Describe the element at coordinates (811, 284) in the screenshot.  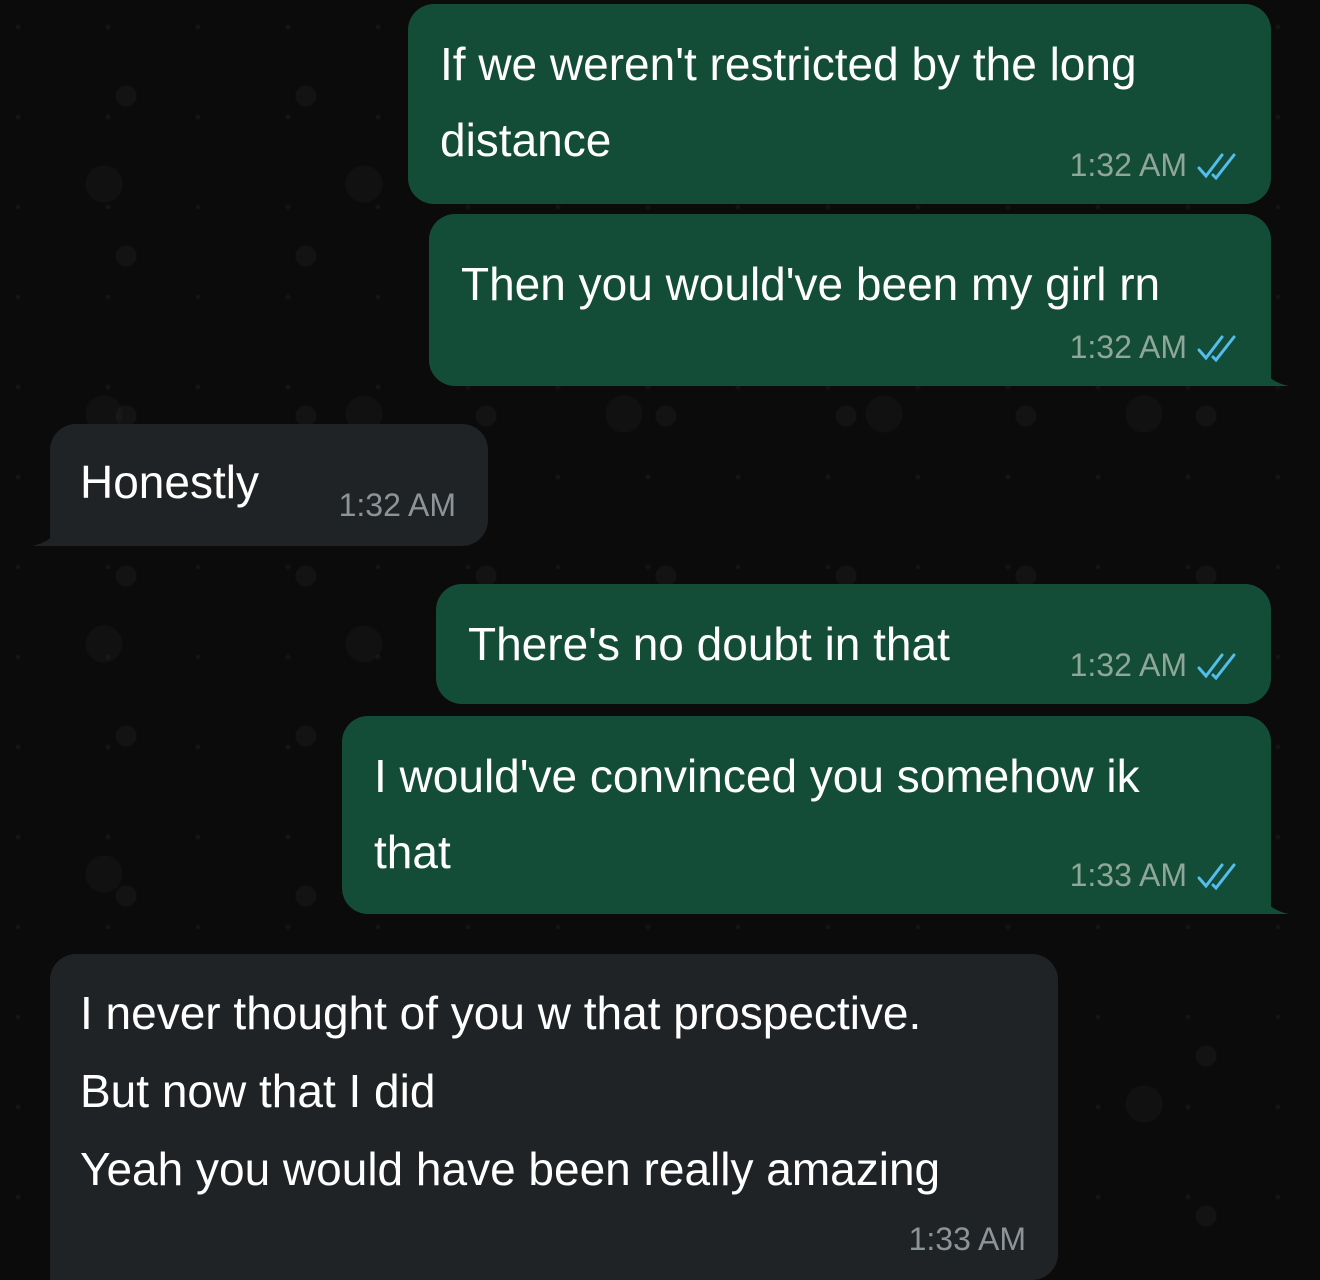
I see `message-text: Then you would've been my girl rn` at that location.